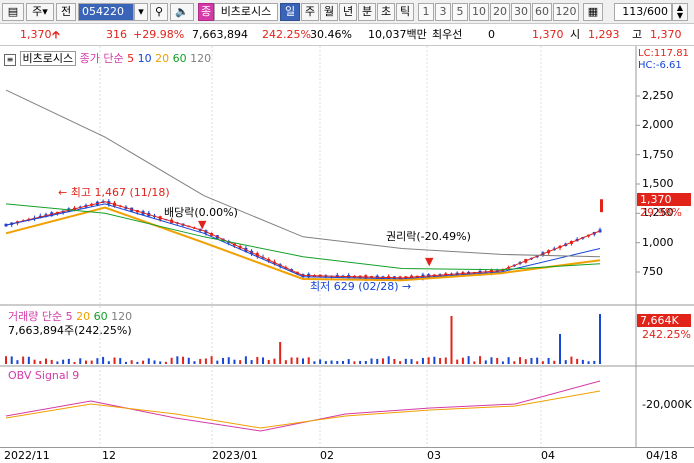  Describe the element at coordinates (386, 12) in the screenshot. I see `period-second: 초` at that location.